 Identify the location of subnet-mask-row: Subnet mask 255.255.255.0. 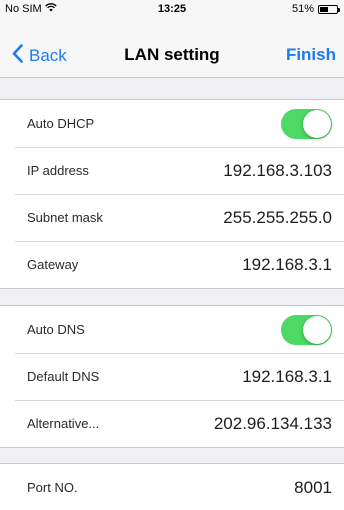
(172, 217).